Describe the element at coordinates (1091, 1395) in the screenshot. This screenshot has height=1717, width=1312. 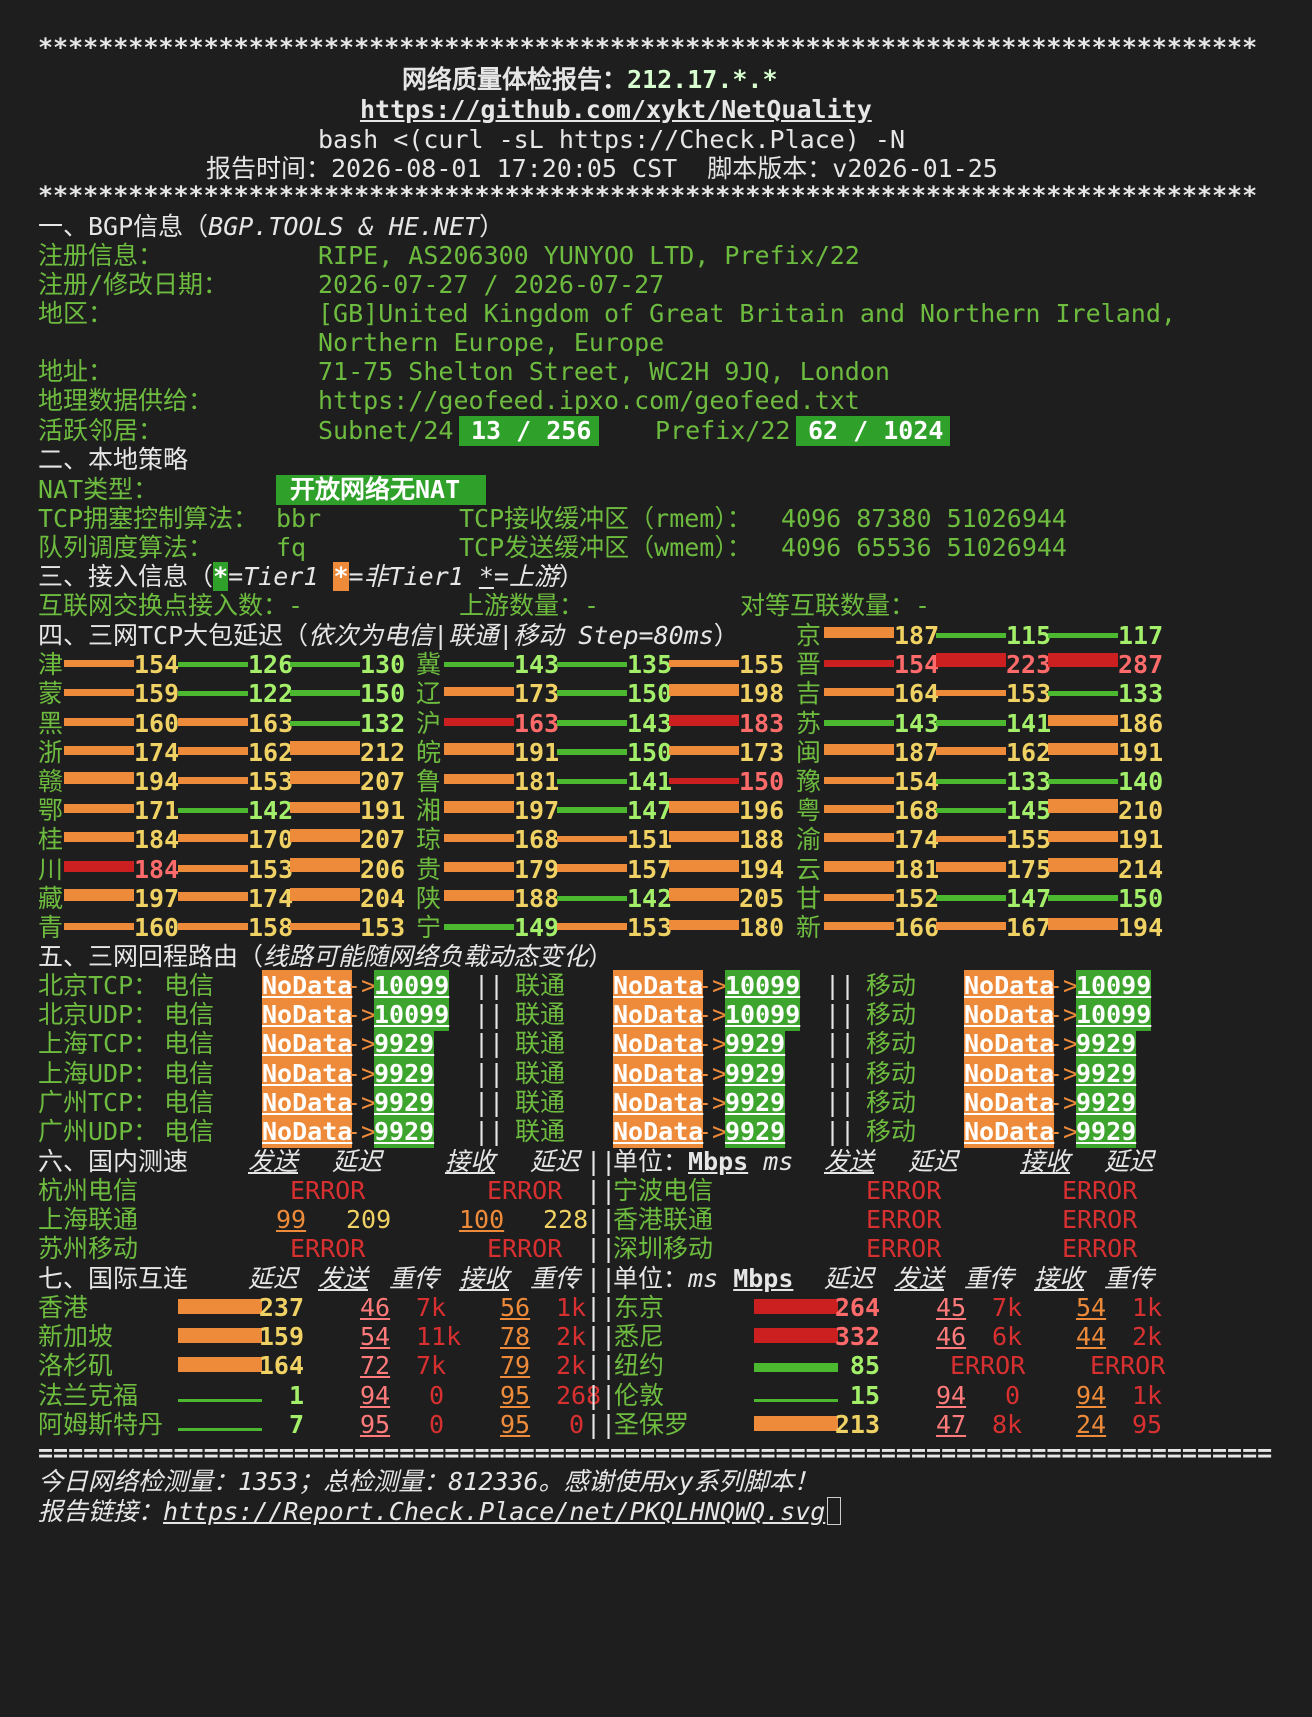
I see `intl-recv: 94` at that location.